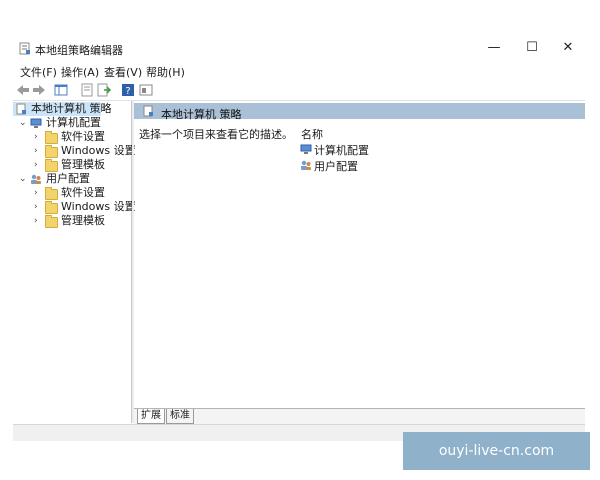  What do you see at coordinates (180, 416) in the screenshot?
I see `tab-standard: 标准` at bounding box center [180, 416].